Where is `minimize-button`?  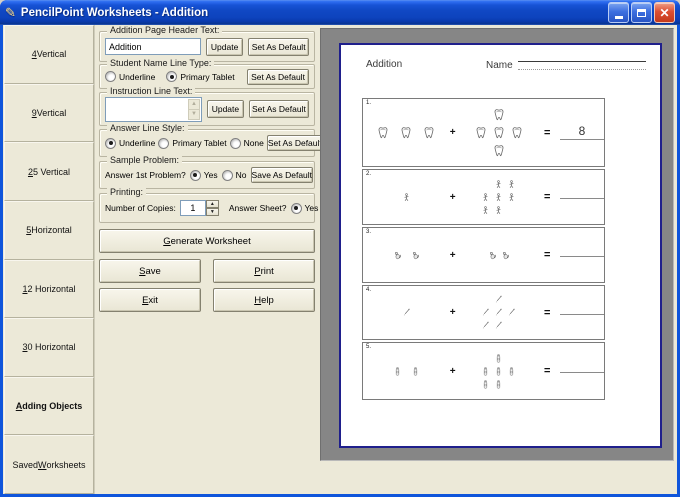
minimize-button is located at coordinates (618, 12).